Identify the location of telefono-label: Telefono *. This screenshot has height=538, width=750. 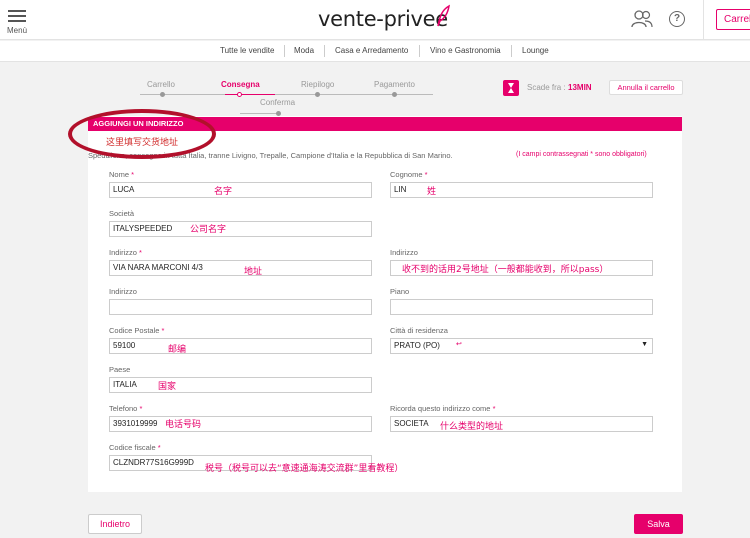
(126, 408).